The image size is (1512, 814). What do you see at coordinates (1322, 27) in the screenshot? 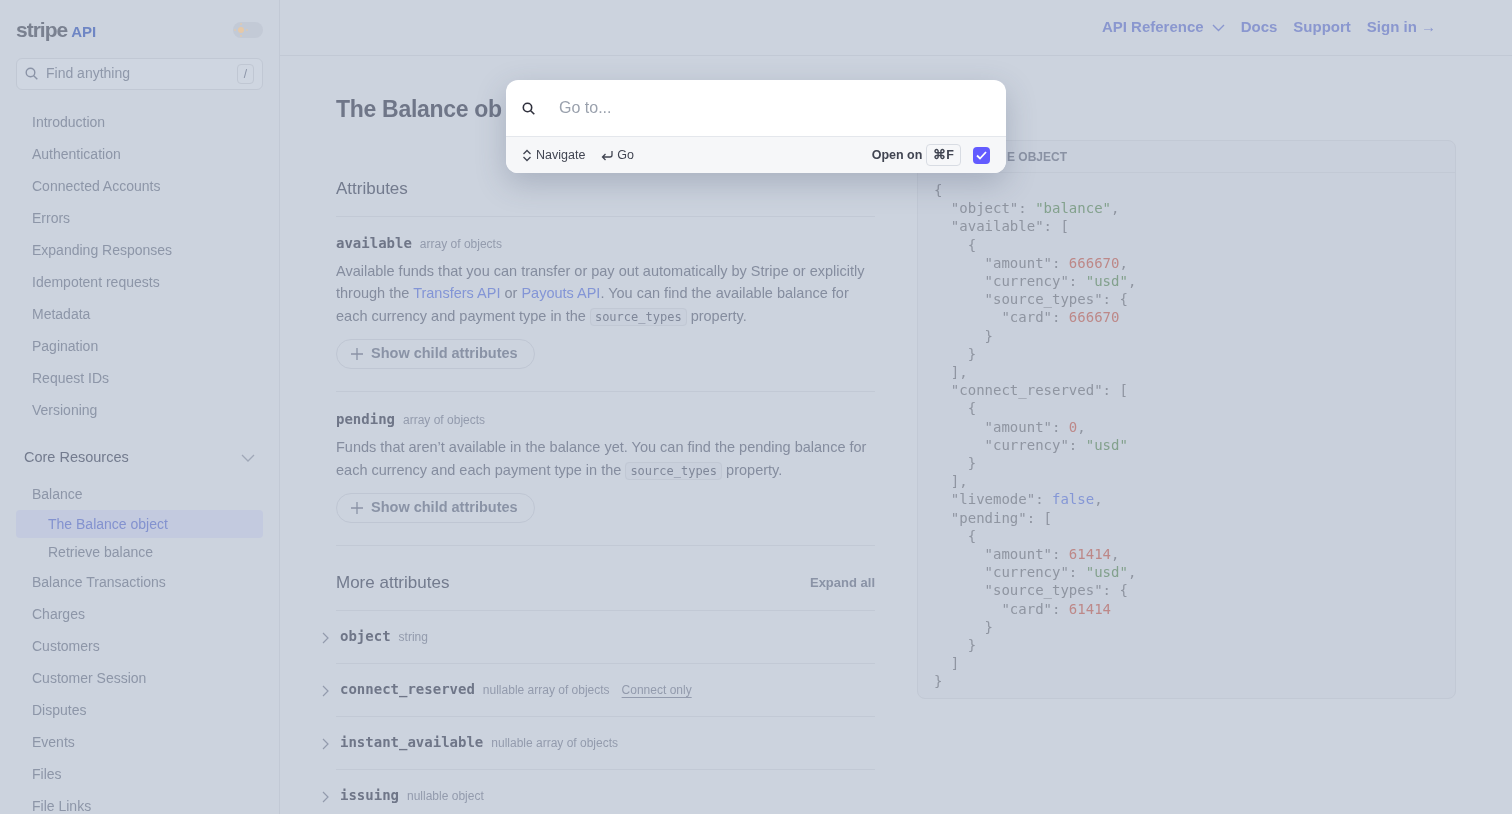
I see `nav-link: Support` at bounding box center [1322, 27].